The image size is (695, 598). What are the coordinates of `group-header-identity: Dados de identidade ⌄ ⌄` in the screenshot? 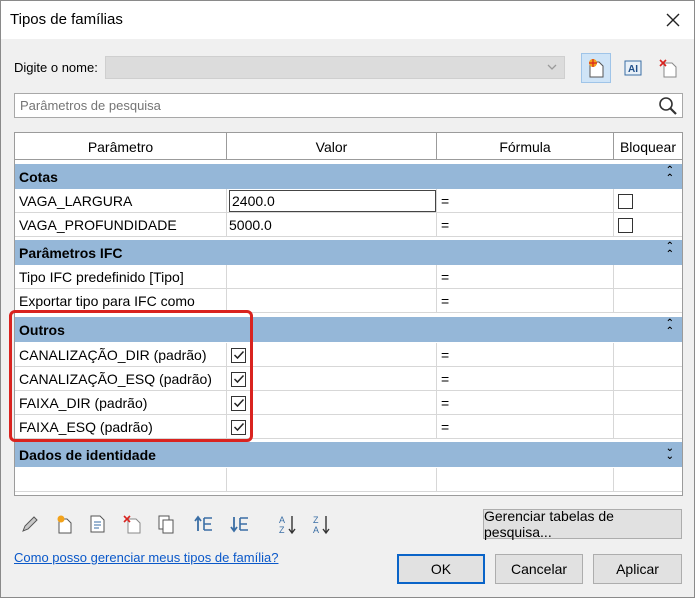 It's located at (348, 454).